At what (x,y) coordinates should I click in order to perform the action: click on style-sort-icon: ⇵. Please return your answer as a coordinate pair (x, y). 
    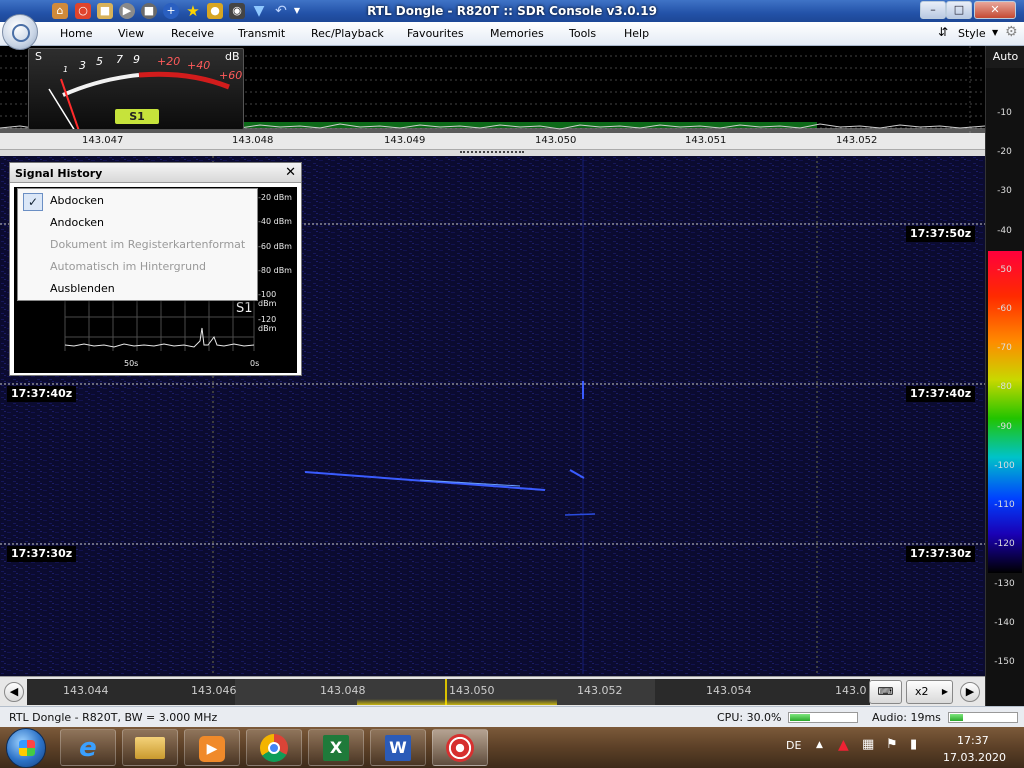
    Looking at the image, I should click on (943, 32).